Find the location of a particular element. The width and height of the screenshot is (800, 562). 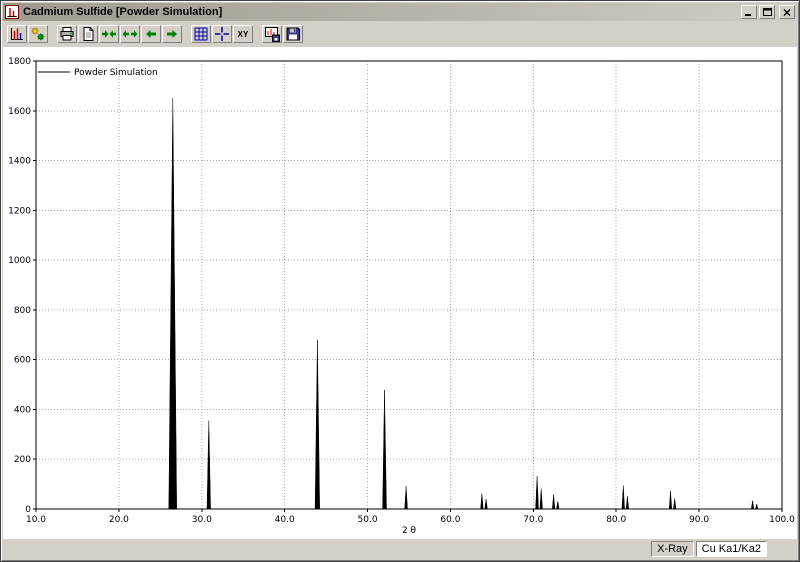

minimize-button is located at coordinates (749, 12).